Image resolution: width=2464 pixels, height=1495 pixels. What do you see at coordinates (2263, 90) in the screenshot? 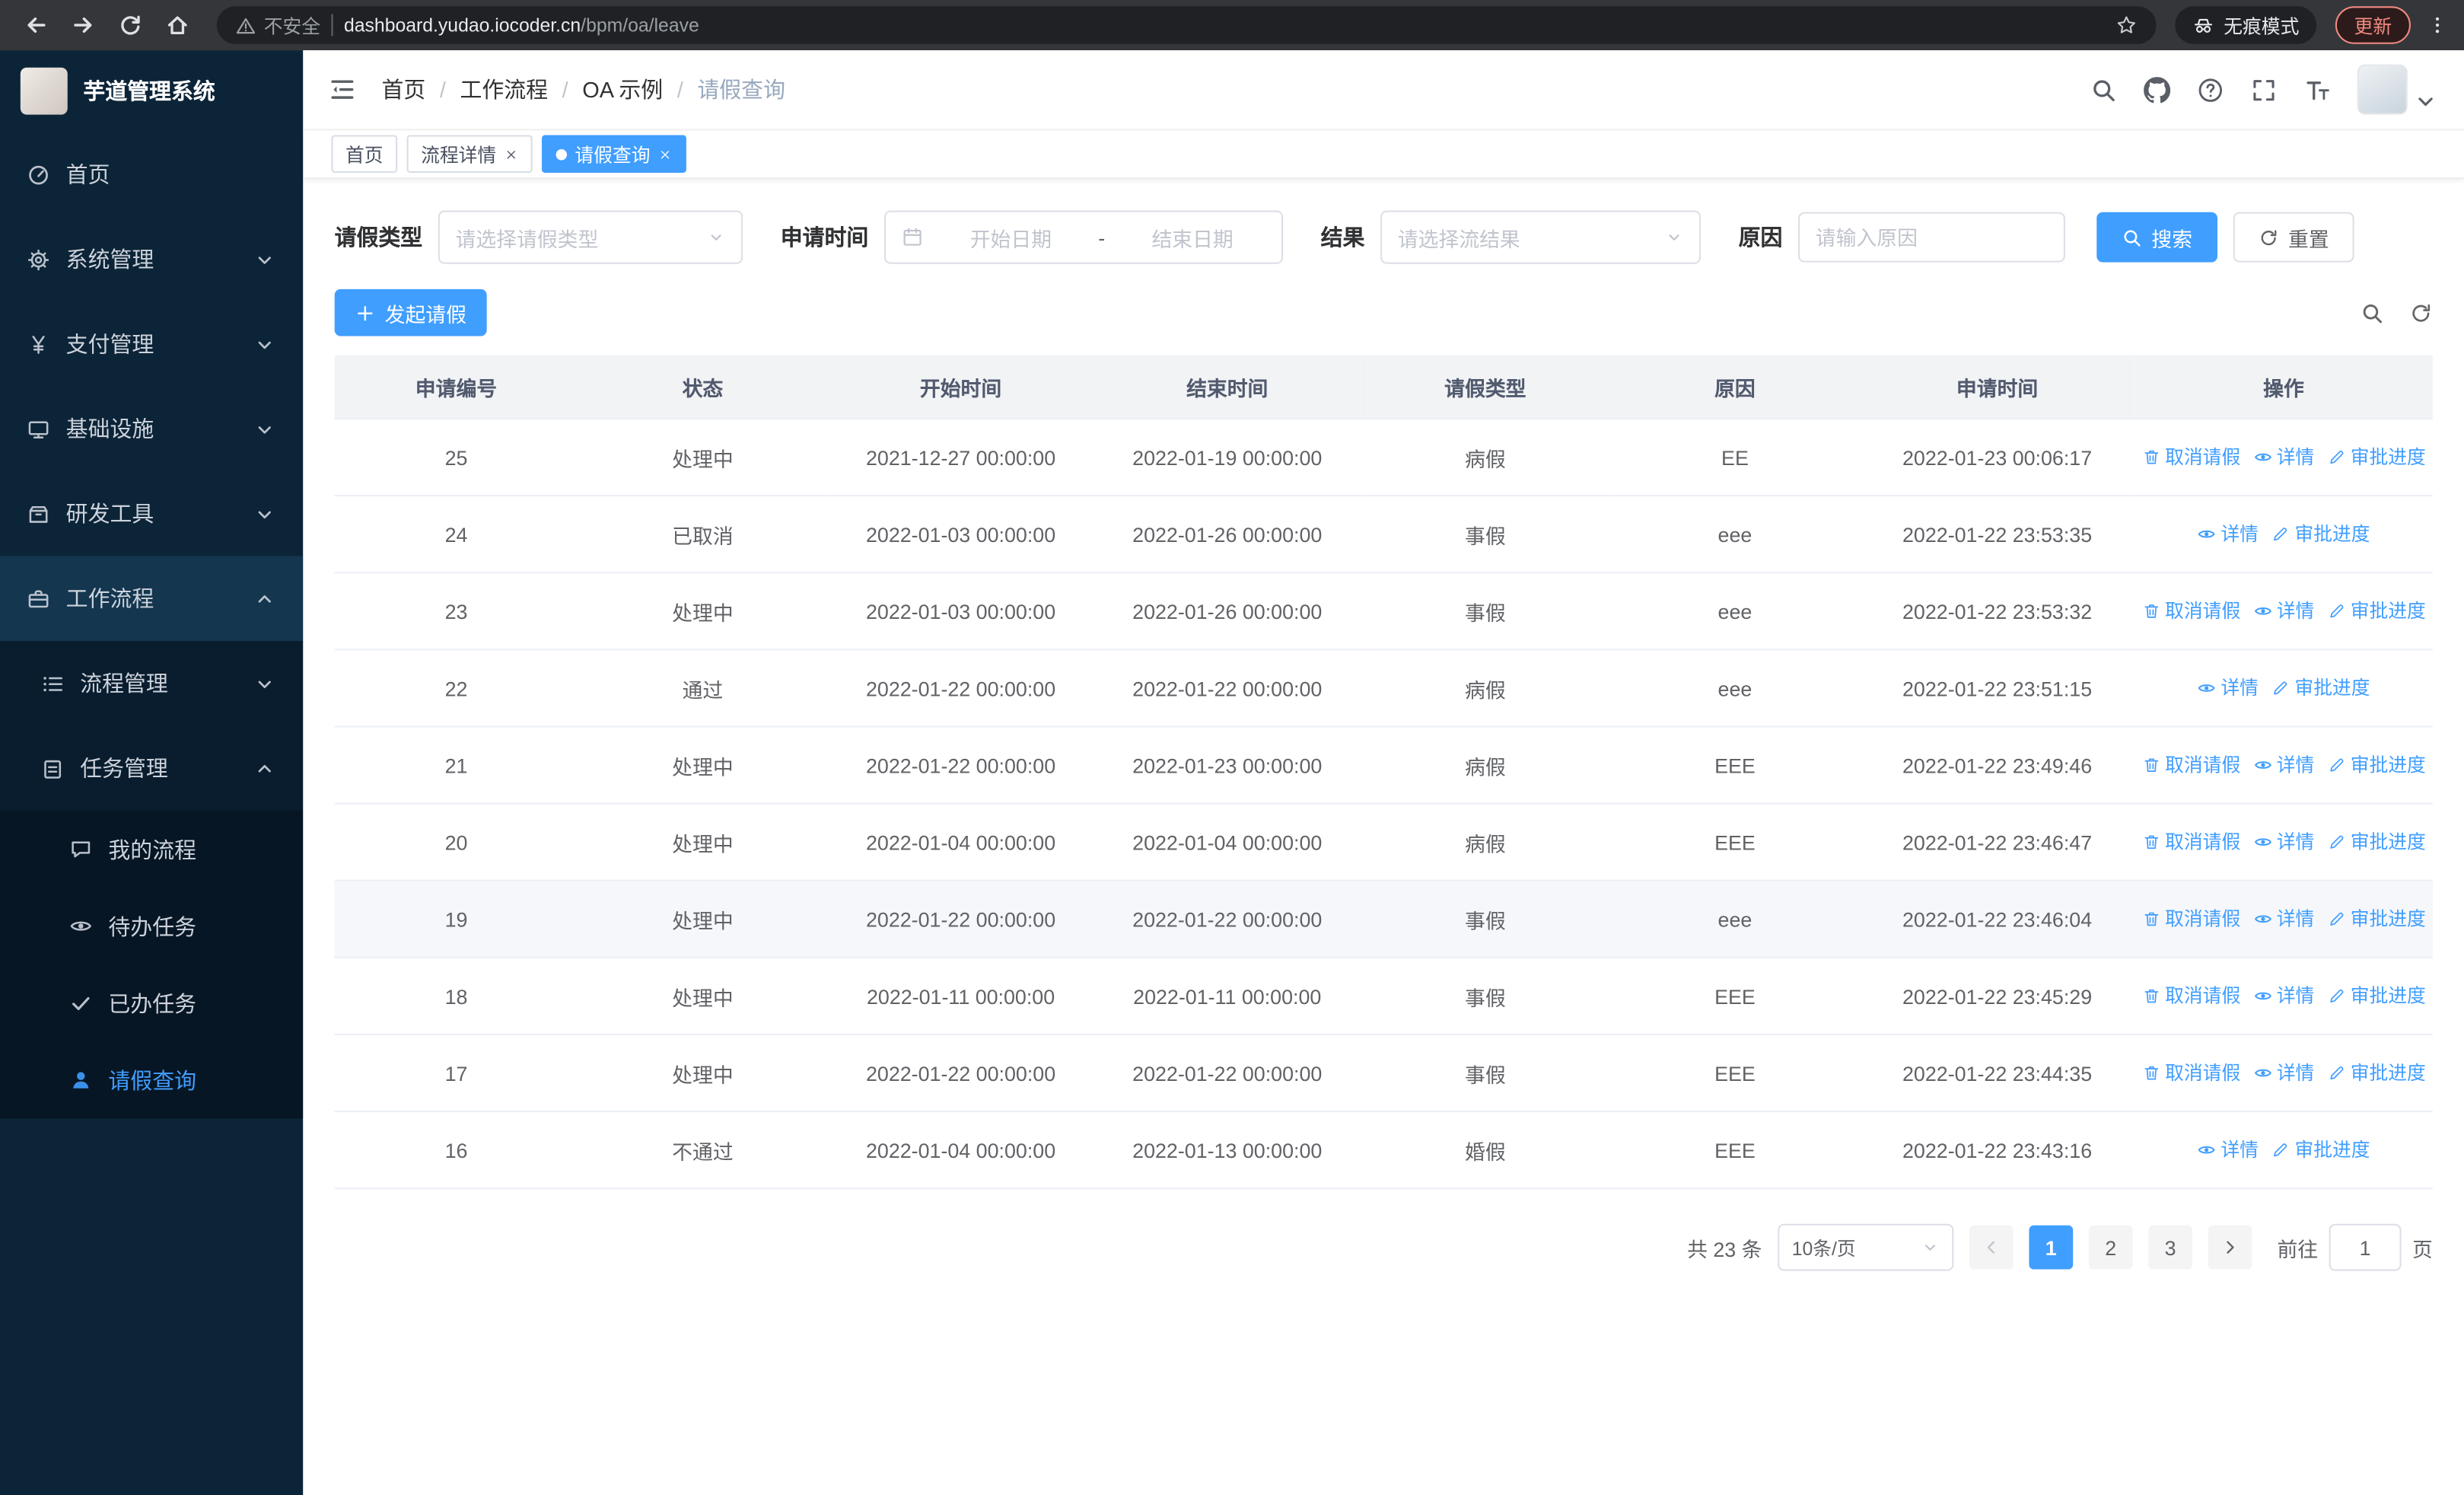
I see `fullscreen-icon` at bounding box center [2263, 90].